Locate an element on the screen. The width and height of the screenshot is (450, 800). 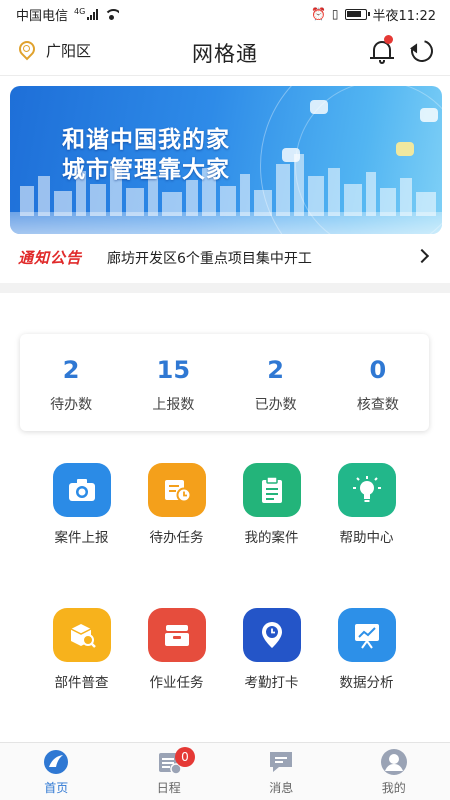
stat-reported: 15 上报数 is located at coordinates (173, 382).